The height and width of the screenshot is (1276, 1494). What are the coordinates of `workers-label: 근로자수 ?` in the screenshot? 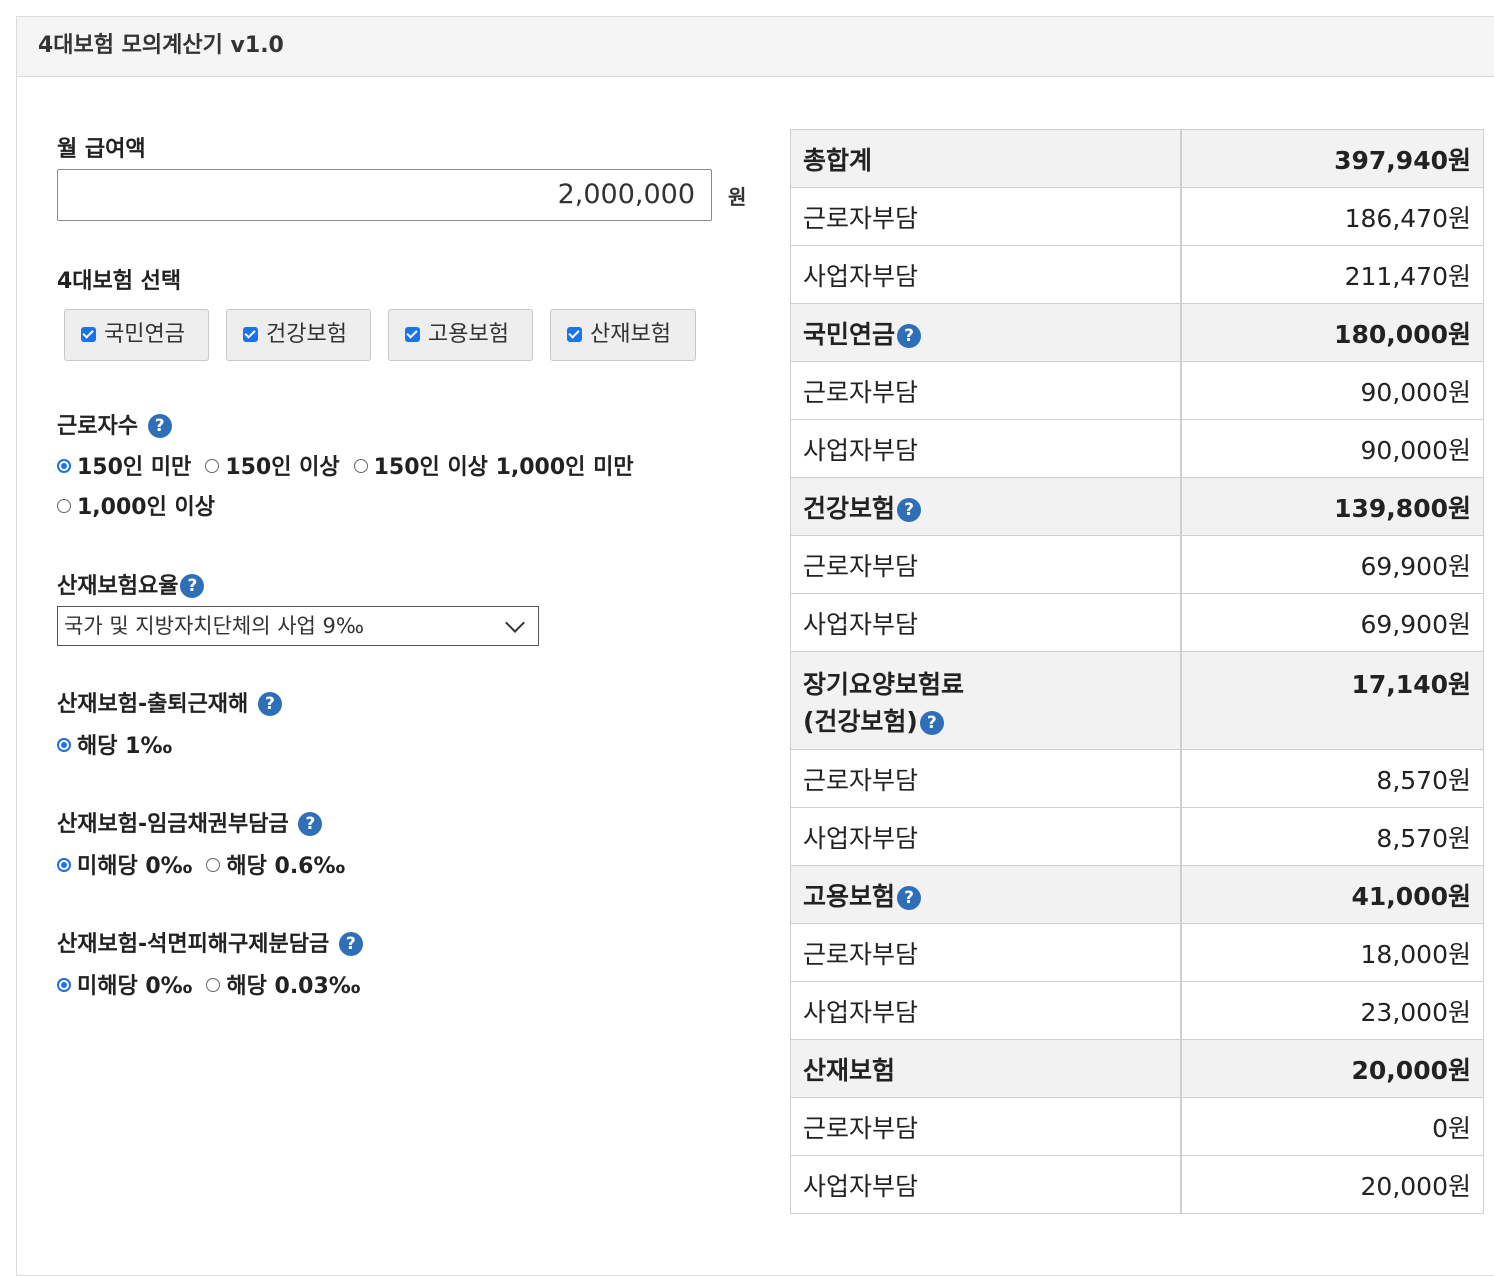 It's located at (114, 424).